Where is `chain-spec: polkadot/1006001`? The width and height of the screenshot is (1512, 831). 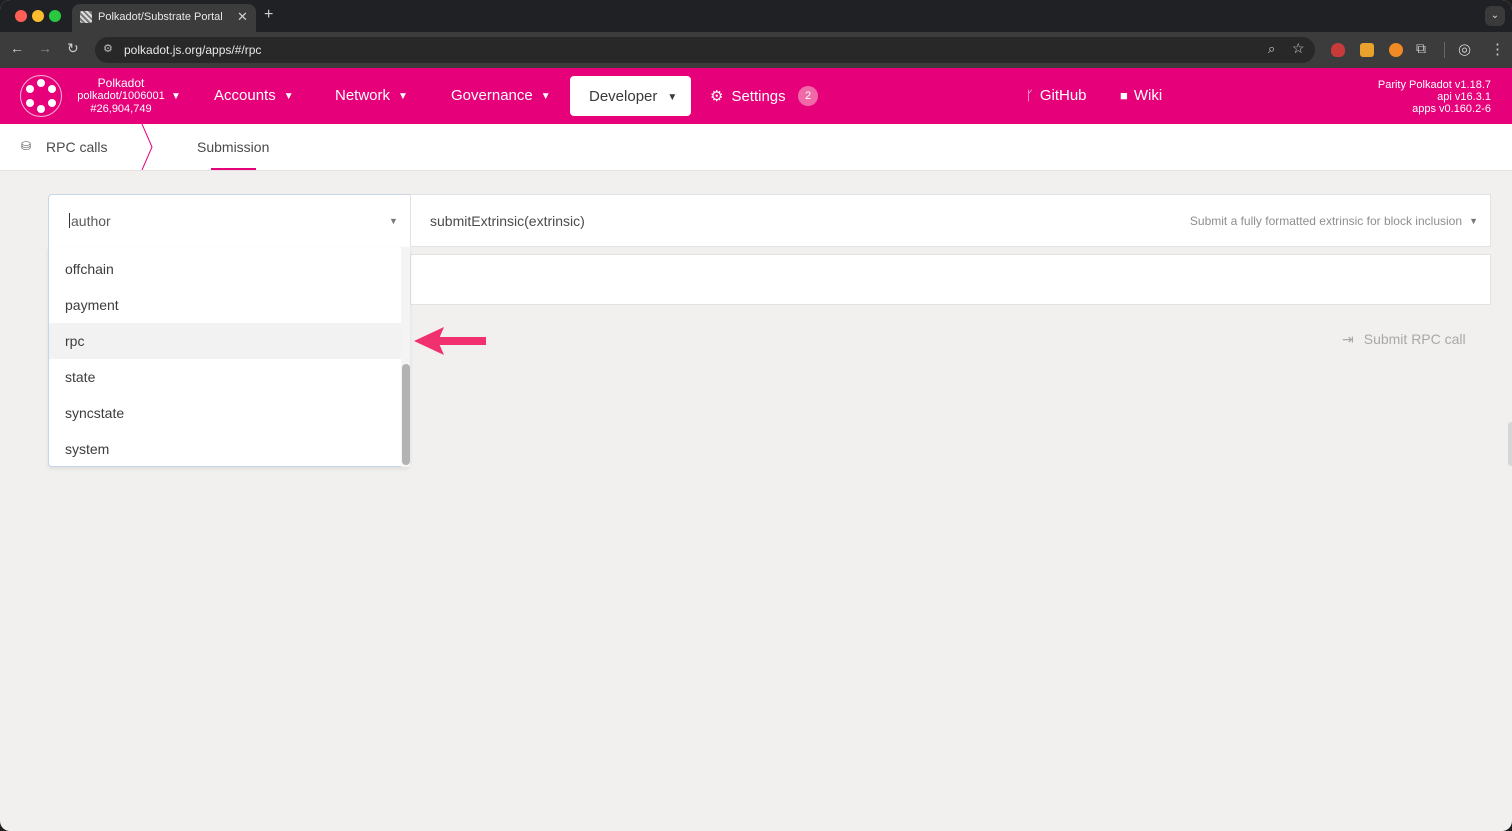
chain-spec: polkadot/1006001 is located at coordinates (121, 96).